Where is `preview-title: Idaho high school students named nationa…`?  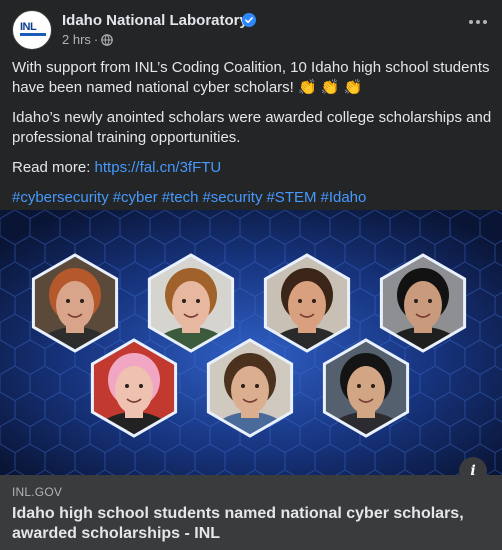 preview-title: Idaho high school students named nationa… is located at coordinates (254, 524).